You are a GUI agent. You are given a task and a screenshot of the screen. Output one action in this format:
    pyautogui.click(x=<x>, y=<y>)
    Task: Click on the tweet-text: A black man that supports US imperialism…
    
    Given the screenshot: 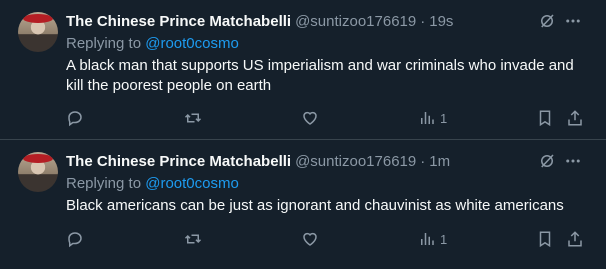 What is the action you would take?
    pyautogui.click(x=320, y=75)
    